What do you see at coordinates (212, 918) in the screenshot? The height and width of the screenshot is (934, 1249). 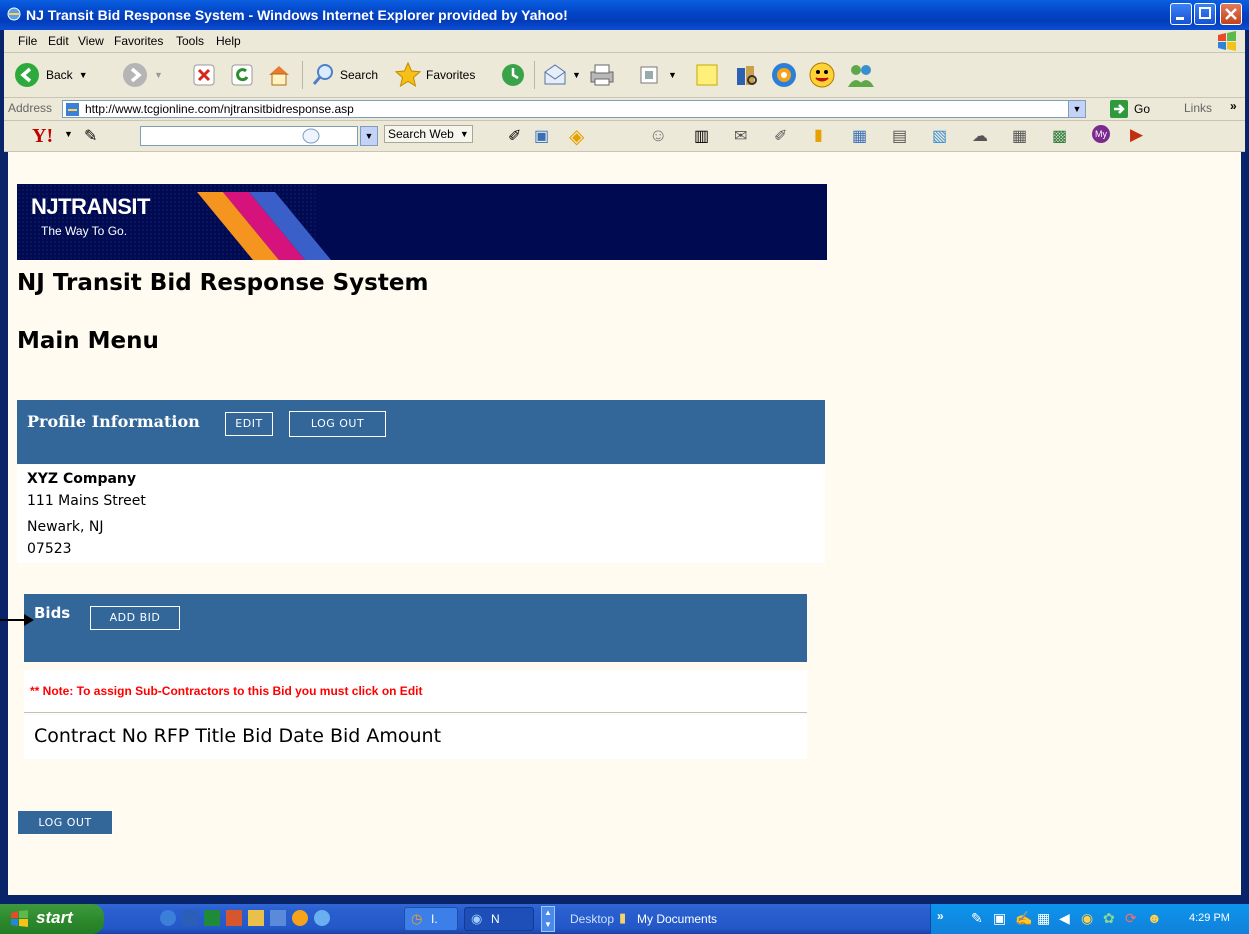 I see `quicklaunch-excel-icon` at bounding box center [212, 918].